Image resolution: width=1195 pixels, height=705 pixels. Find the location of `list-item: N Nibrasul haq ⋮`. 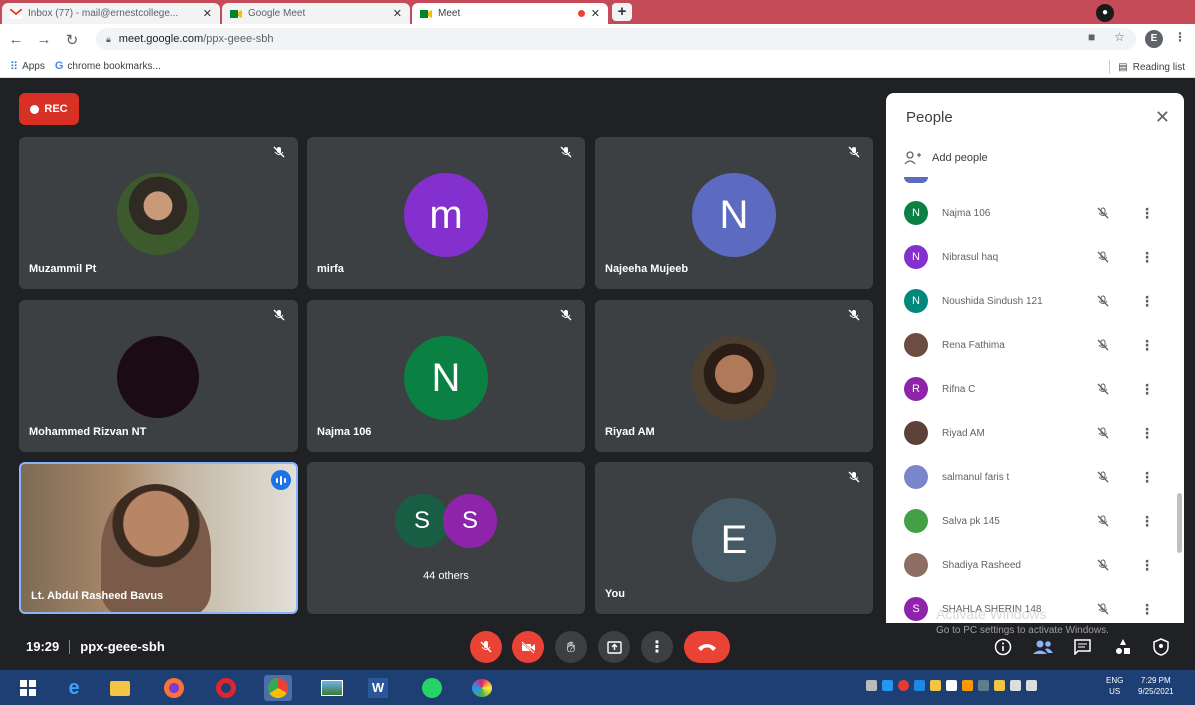

list-item: N Nibrasul haq ⋮ is located at coordinates (1035, 257).